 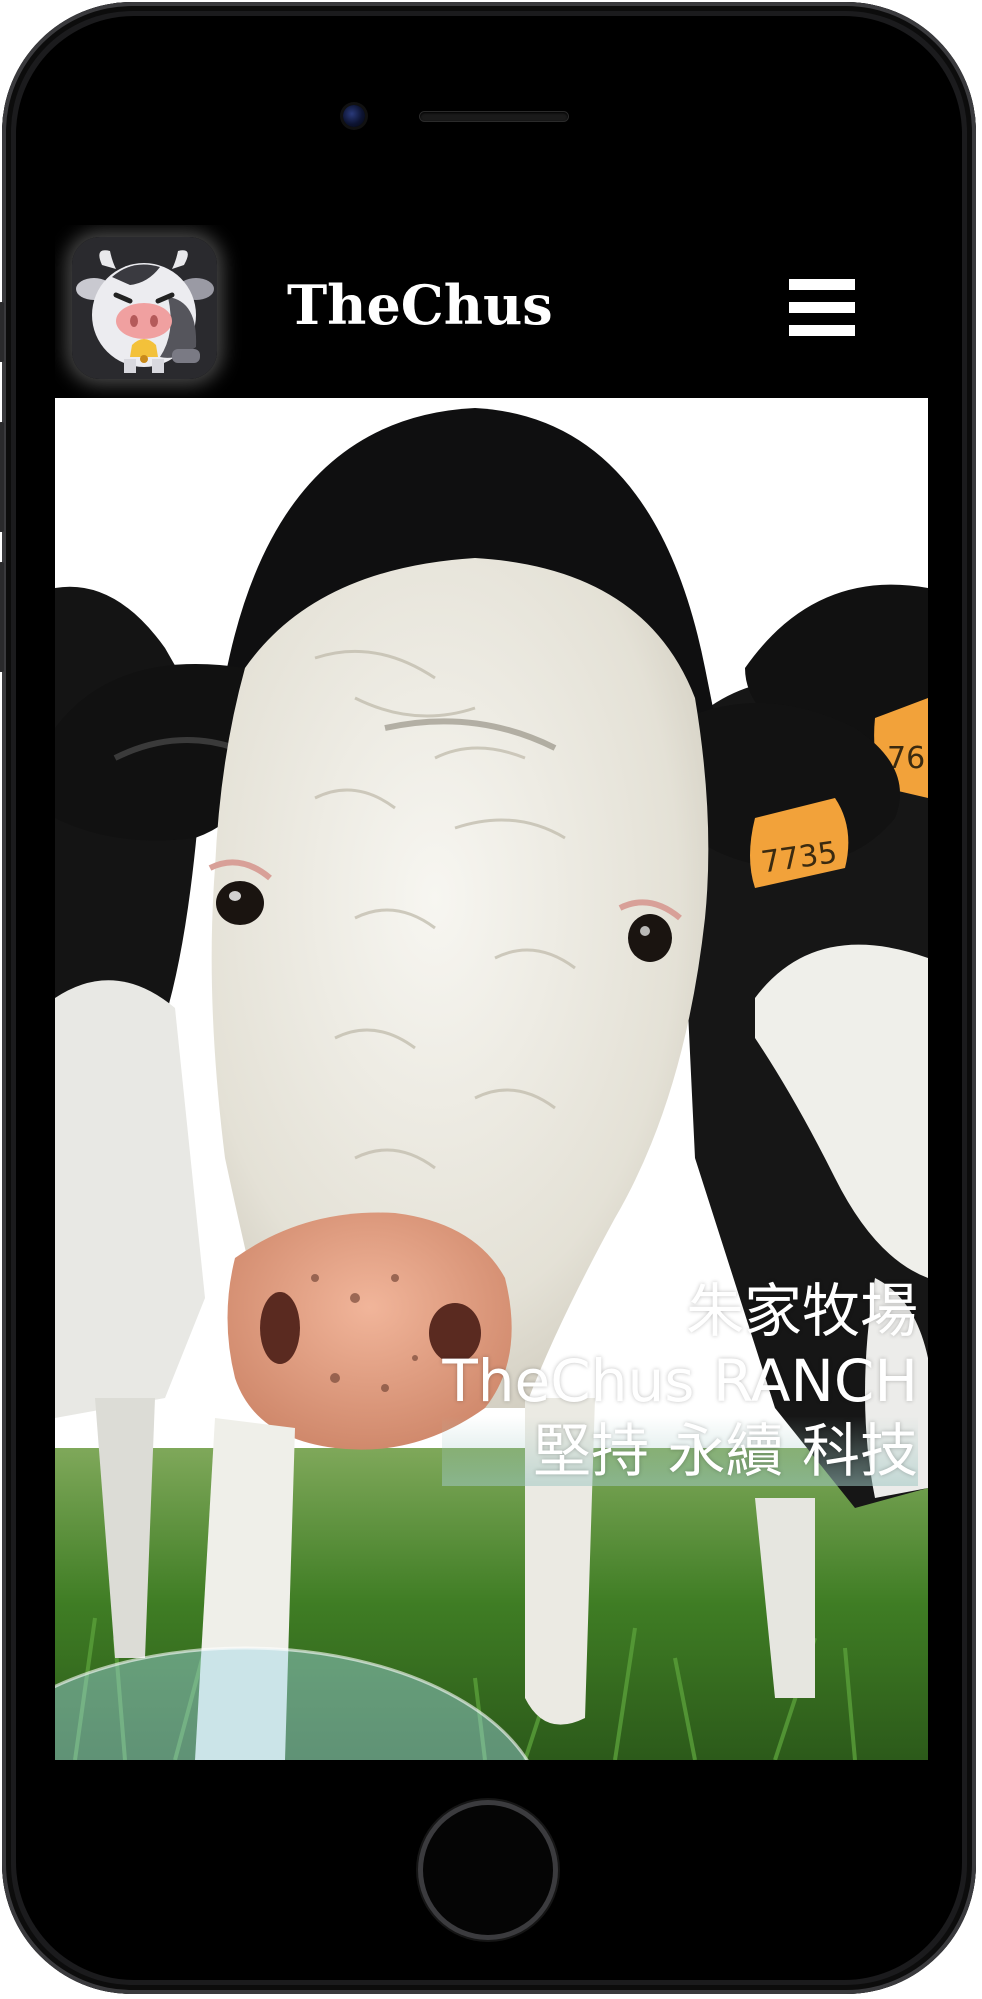 I want to click on front-camera, so click(x=354, y=116).